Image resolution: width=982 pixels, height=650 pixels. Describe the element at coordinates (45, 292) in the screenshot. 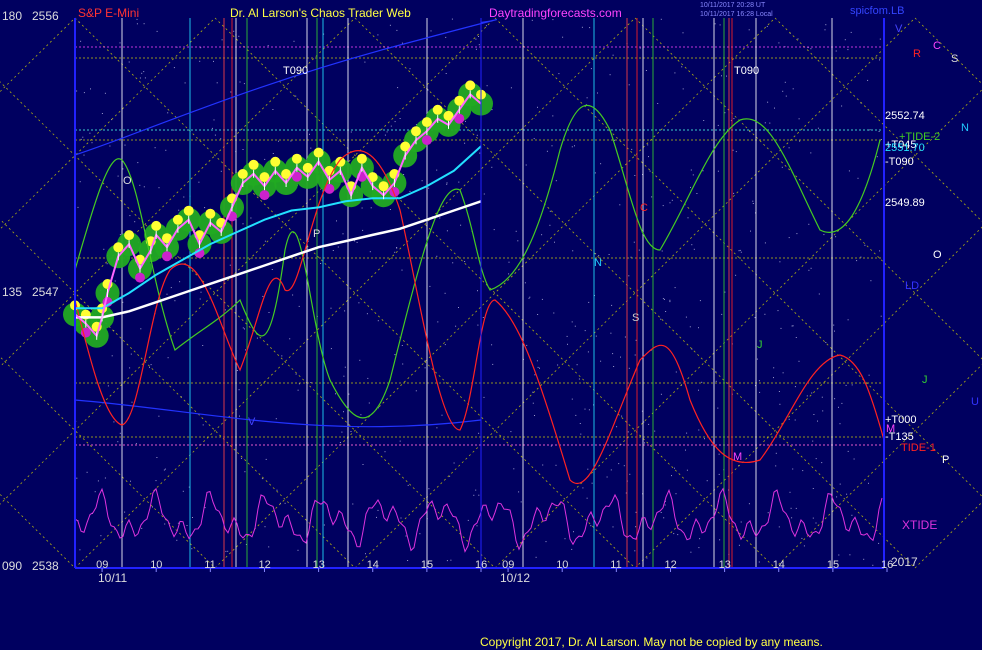

I see `axis-label-price-2547: 2547` at that location.